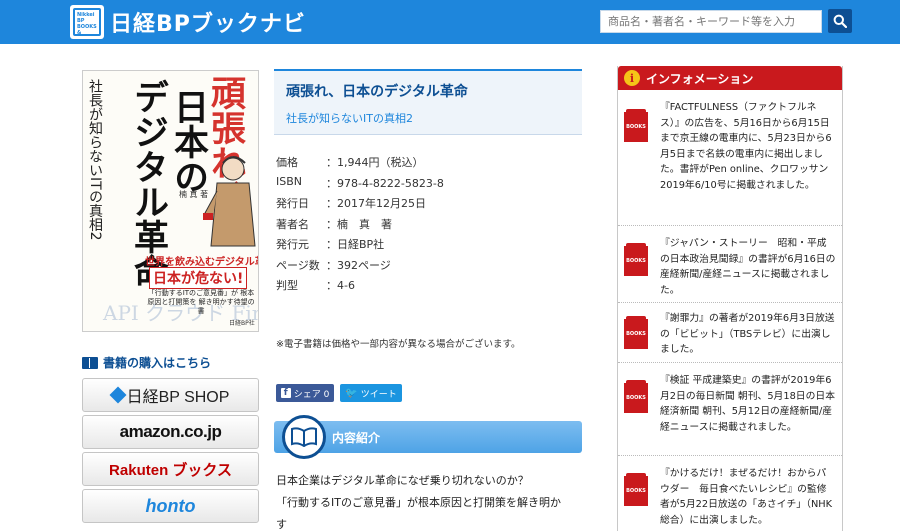  I want to click on site-header: Nikkei BP BOOKS & eBOOKS 日経BPブックナビ, so click(450, 22).